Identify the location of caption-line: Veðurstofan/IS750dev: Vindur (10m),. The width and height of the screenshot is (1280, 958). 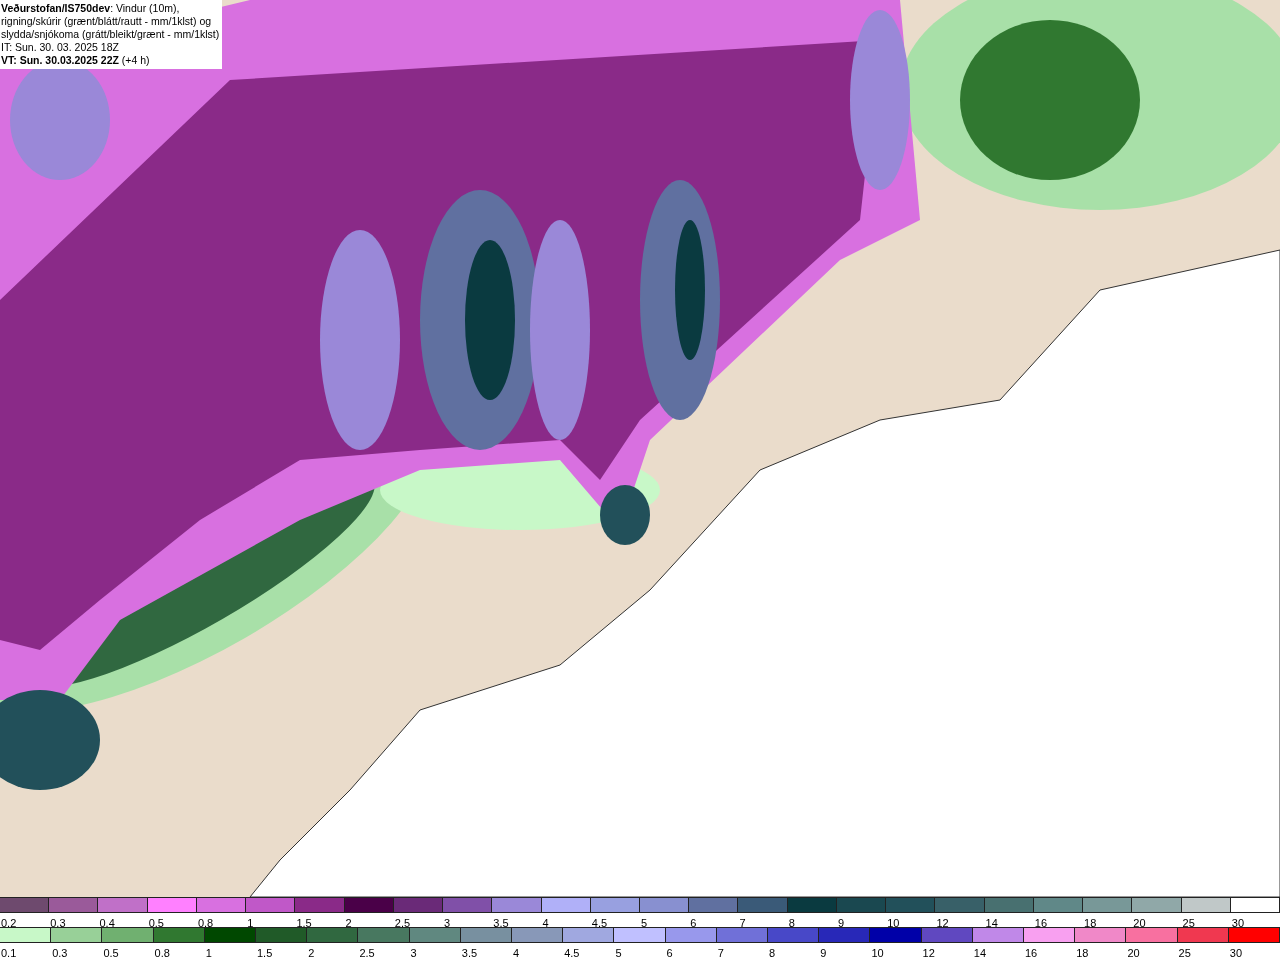
(91, 8).